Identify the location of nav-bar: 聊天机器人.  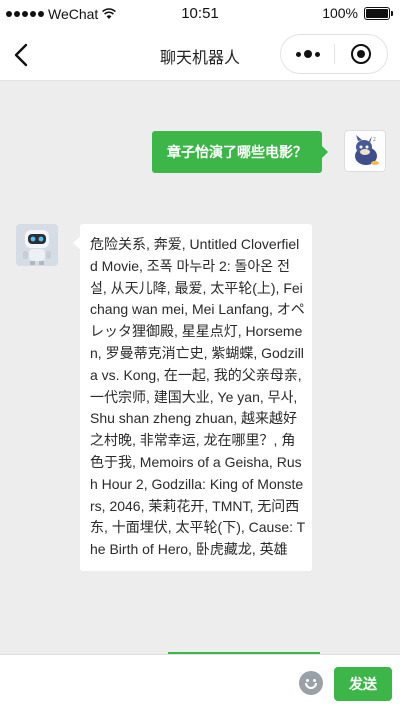
(200, 54).